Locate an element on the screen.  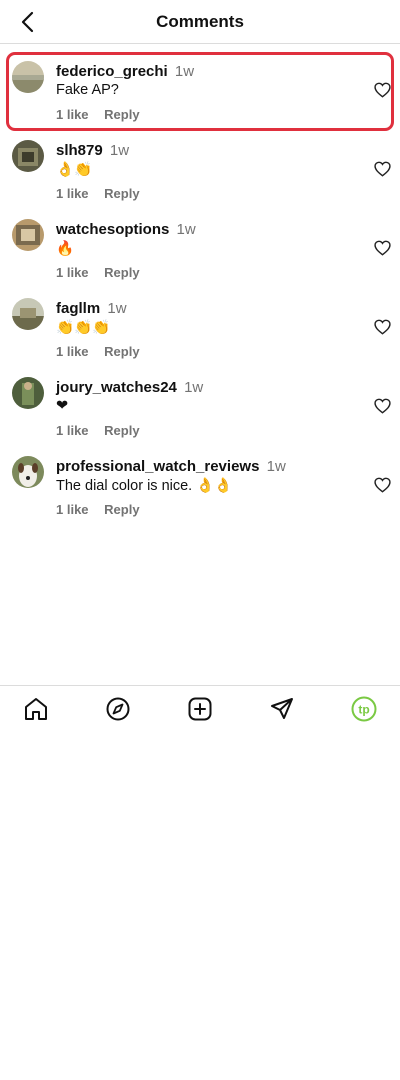
comment-item: watchesoptions 1w 🔥 1 like Reply is located at coordinates (200, 249).